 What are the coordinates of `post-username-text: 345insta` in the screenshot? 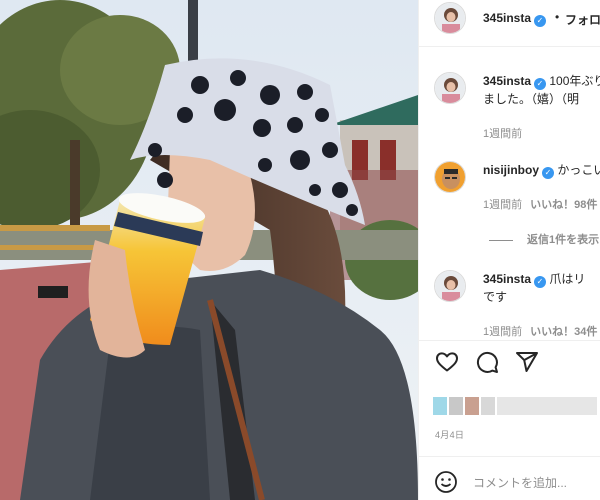 It's located at (507, 18).